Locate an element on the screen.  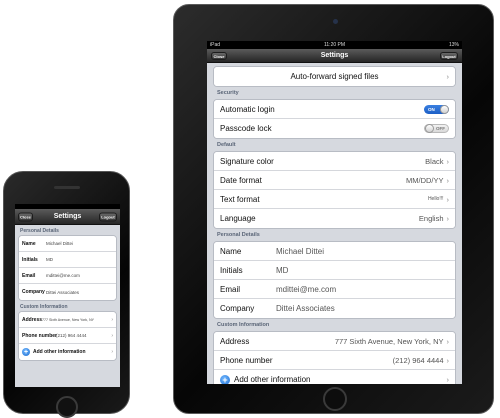
ipad-statusbar: iPad 11:20 PM 13% is located at coordinates (334, 45).